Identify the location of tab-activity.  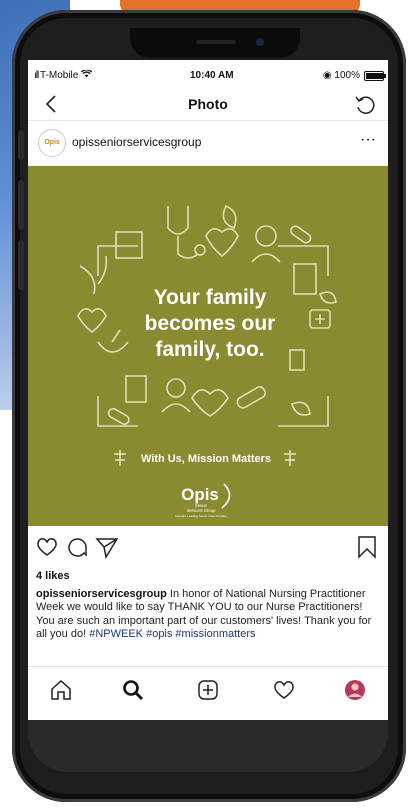
(284, 690).